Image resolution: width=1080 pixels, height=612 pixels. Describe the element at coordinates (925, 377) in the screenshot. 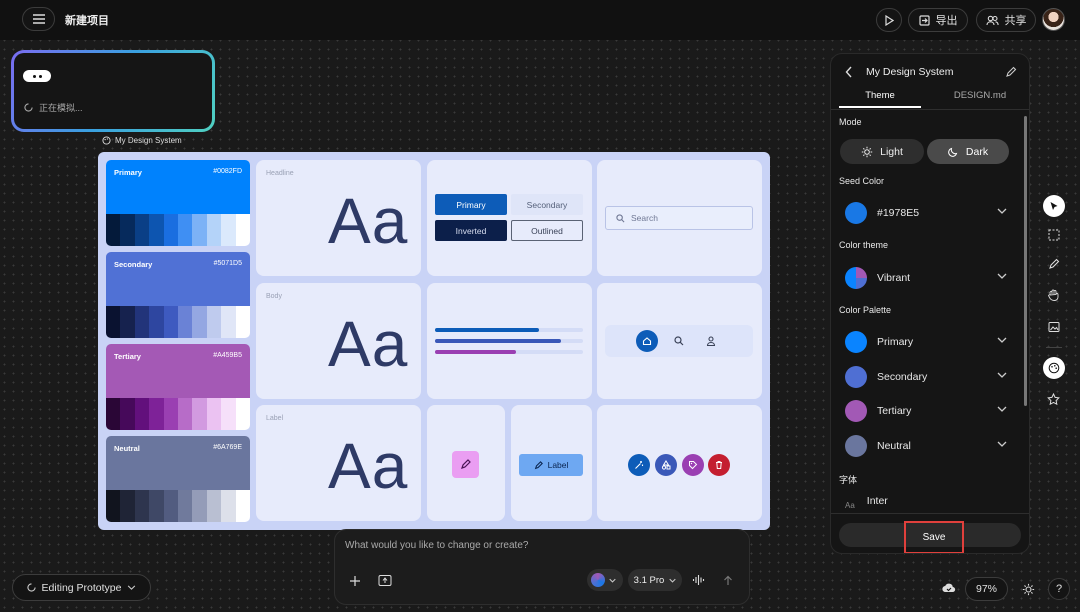

I see `palette-row-secondary: Secondary` at that location.